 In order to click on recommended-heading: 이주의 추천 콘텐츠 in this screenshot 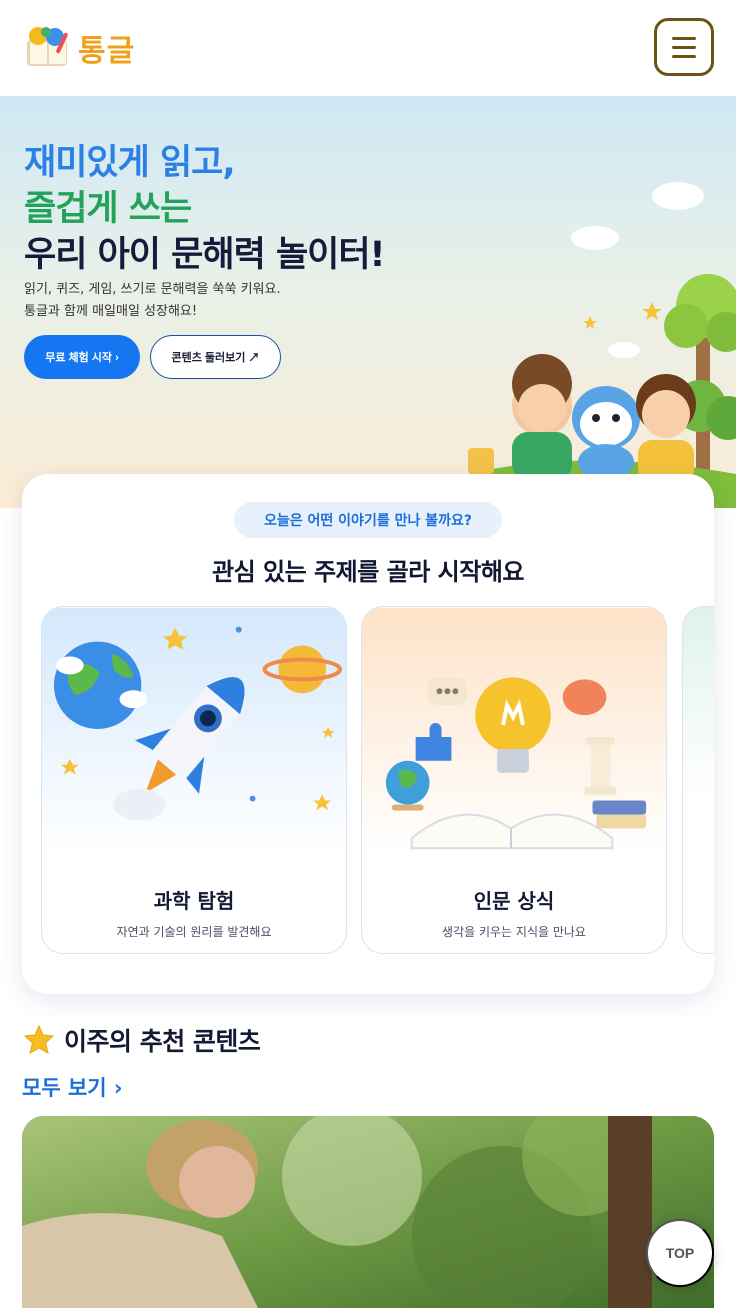, I will do `click(142, 1040)`.